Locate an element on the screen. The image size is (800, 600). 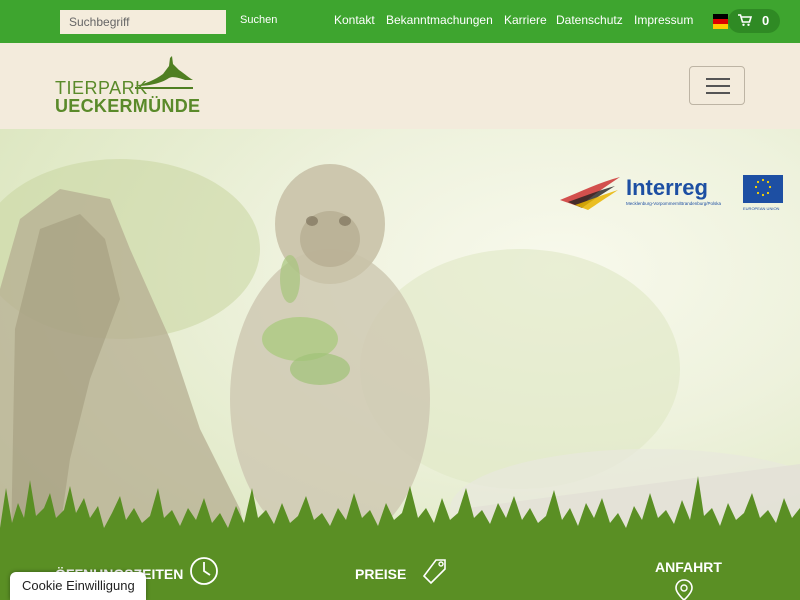
eu-label: EUROPEAN UNION is located at coordinates (761, 208).